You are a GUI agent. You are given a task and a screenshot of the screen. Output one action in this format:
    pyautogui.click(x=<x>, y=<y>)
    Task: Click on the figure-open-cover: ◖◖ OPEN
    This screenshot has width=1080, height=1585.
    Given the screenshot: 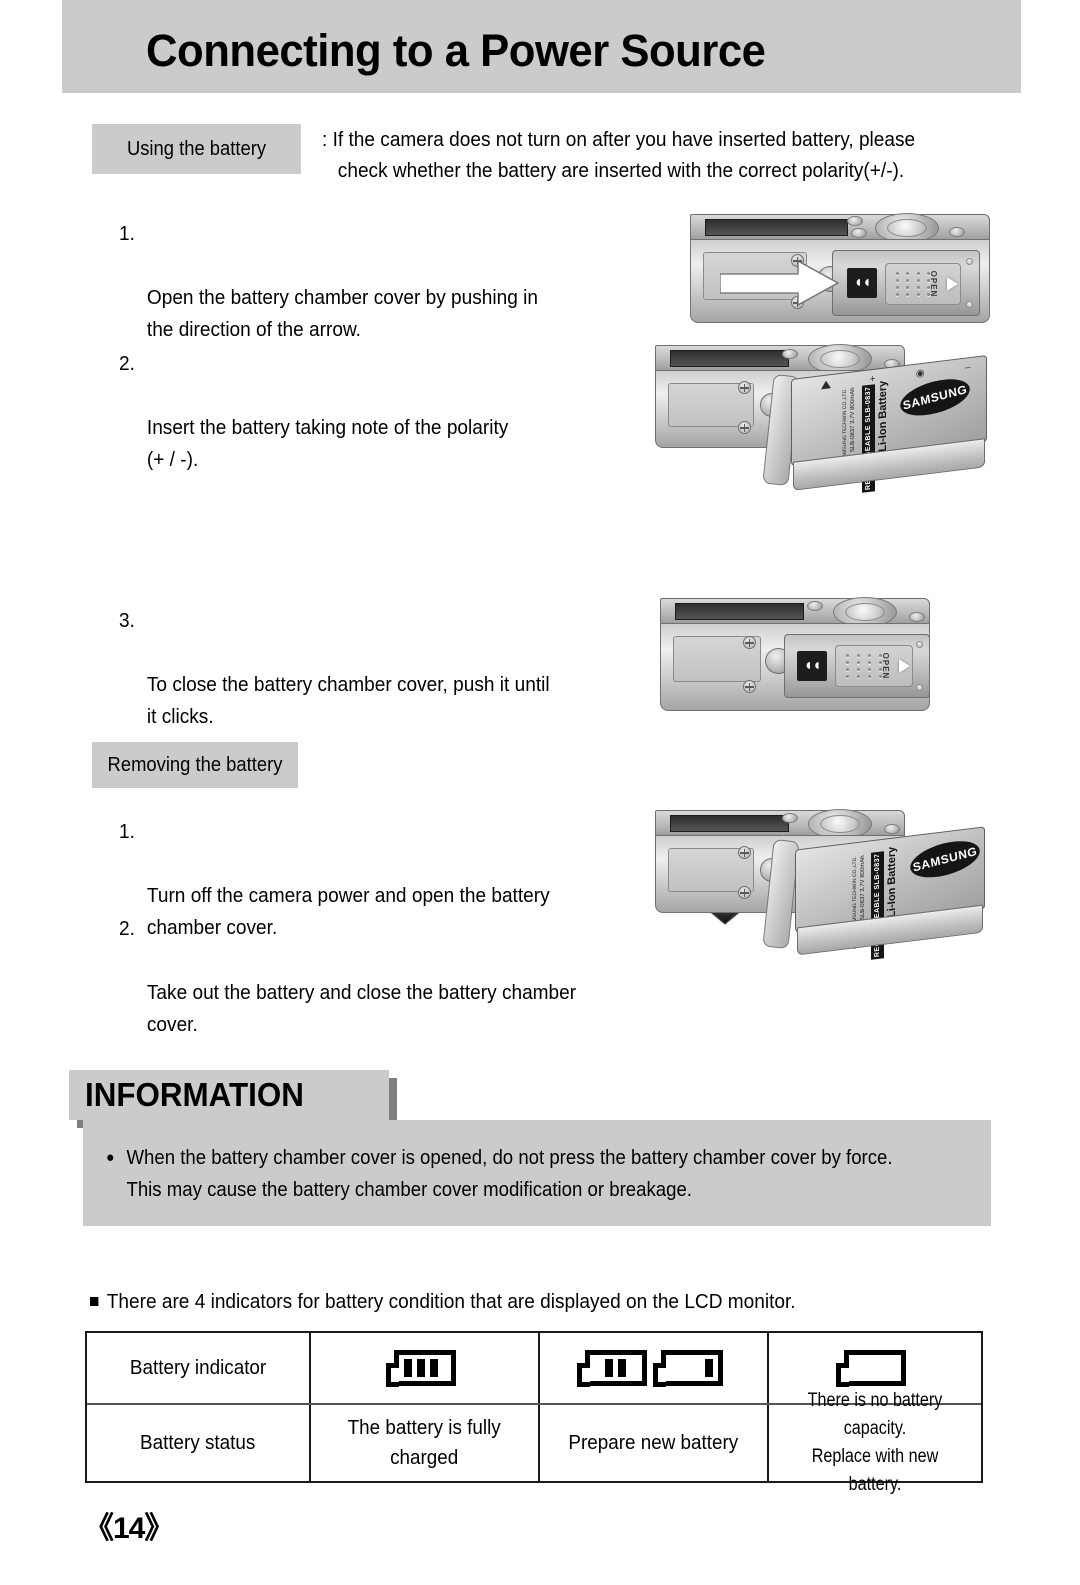 What is the action you would take?
    pyautogui.click(x=840, y=269)
    